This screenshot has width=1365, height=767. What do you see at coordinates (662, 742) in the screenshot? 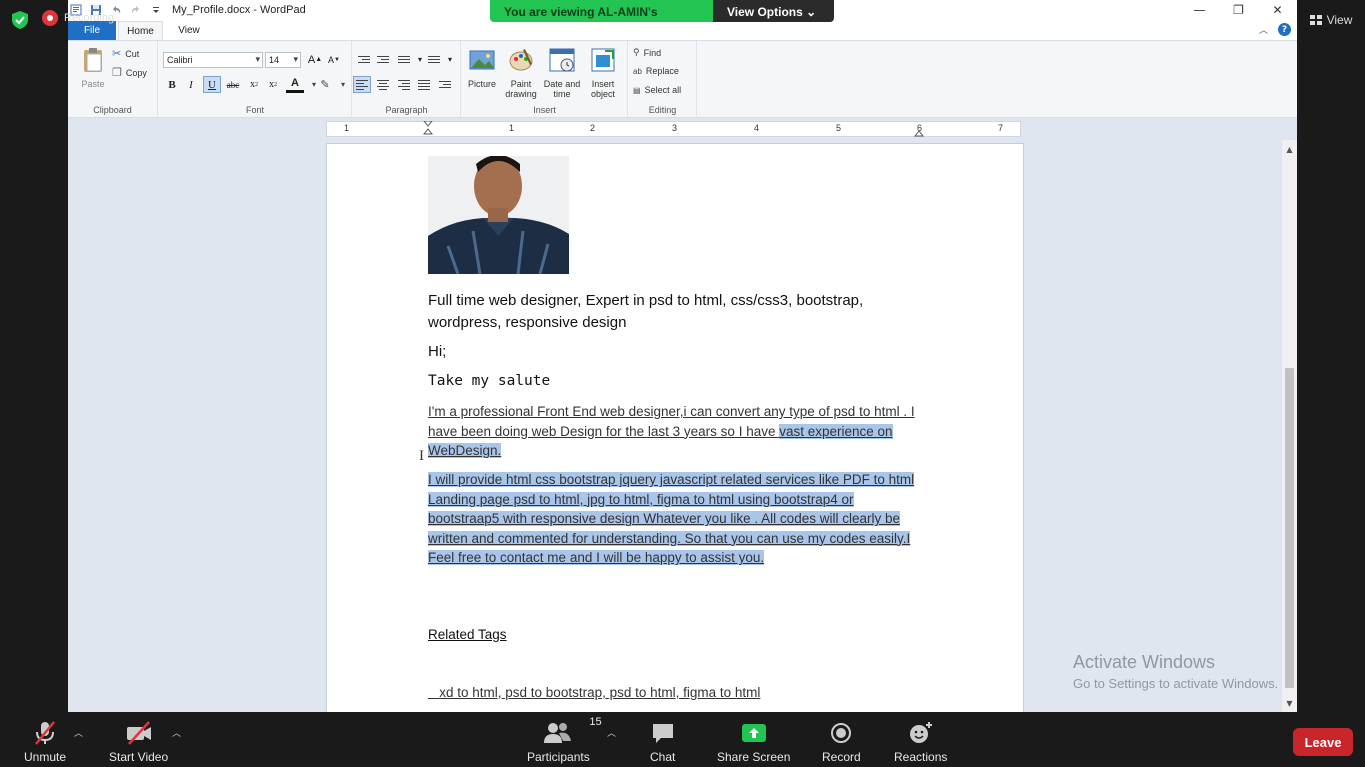
I see `chat-button: Chat` at bounding box center [662, 742].